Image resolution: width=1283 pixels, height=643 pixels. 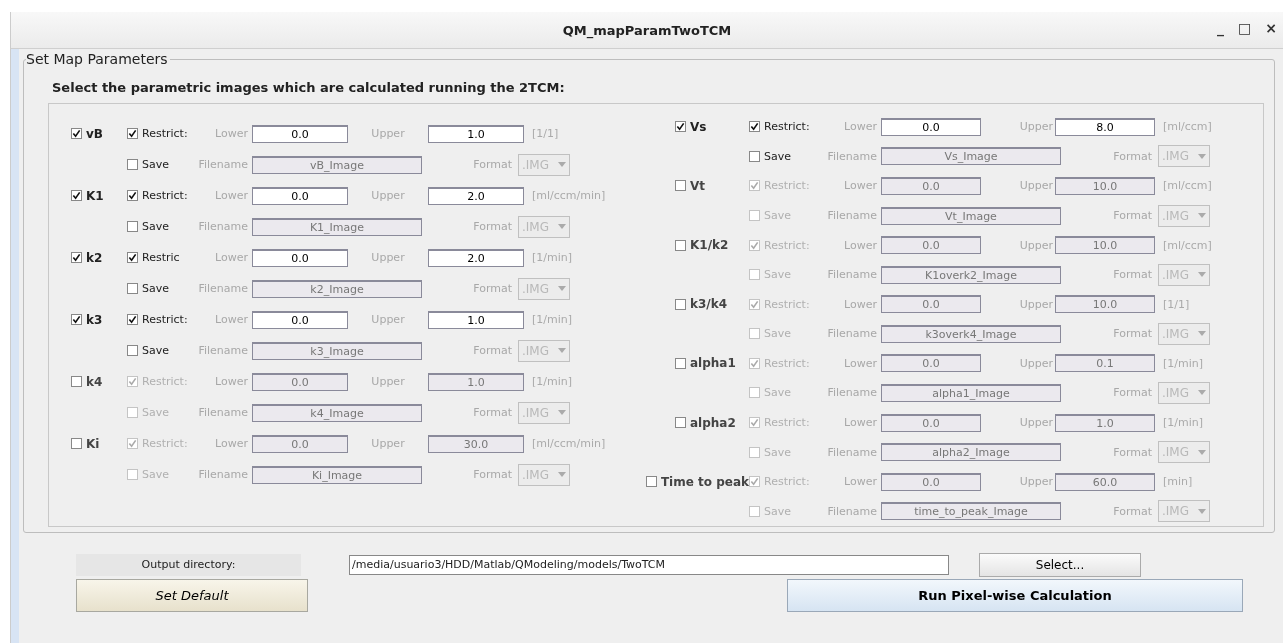 What do you see at coordinates (569, 195) in the screenshot?
I see `unit-label: [ml/ccm/min]` at bounding box center [569, 195].